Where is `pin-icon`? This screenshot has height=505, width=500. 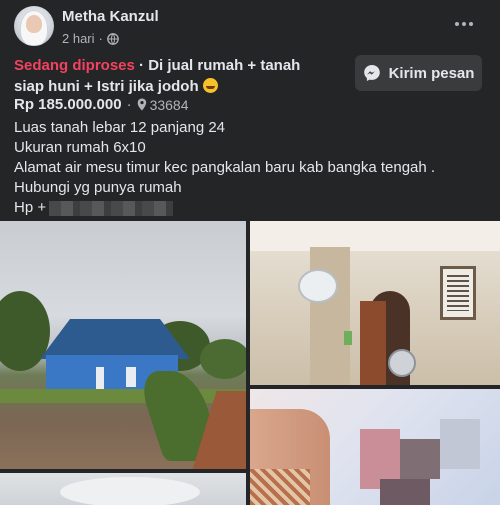 pin-icon is located at coordinates (141, 104).